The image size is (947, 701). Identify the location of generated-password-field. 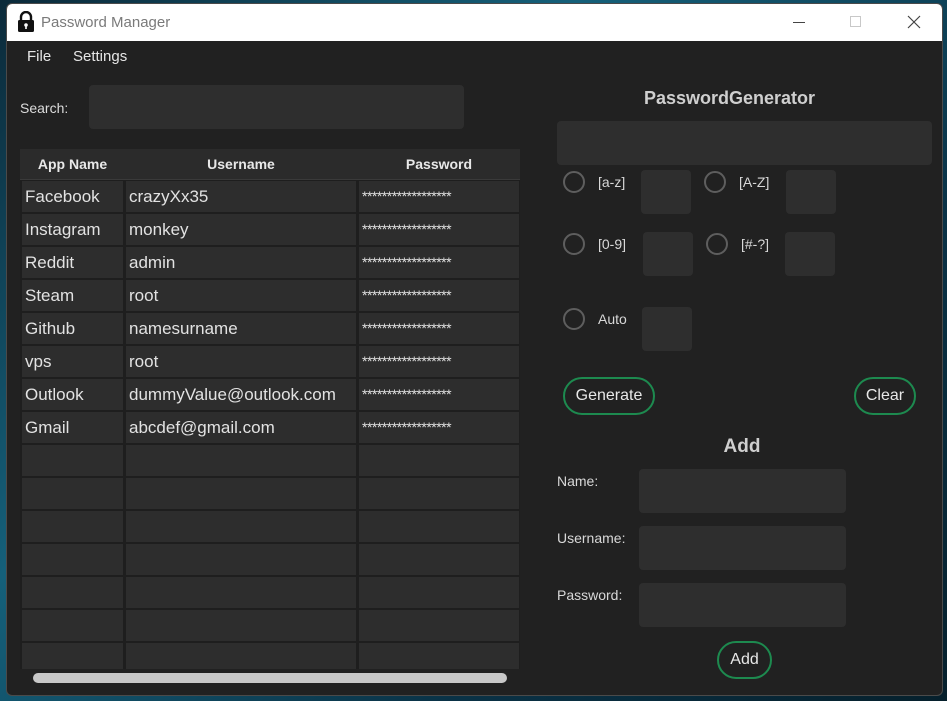
(744, 143).